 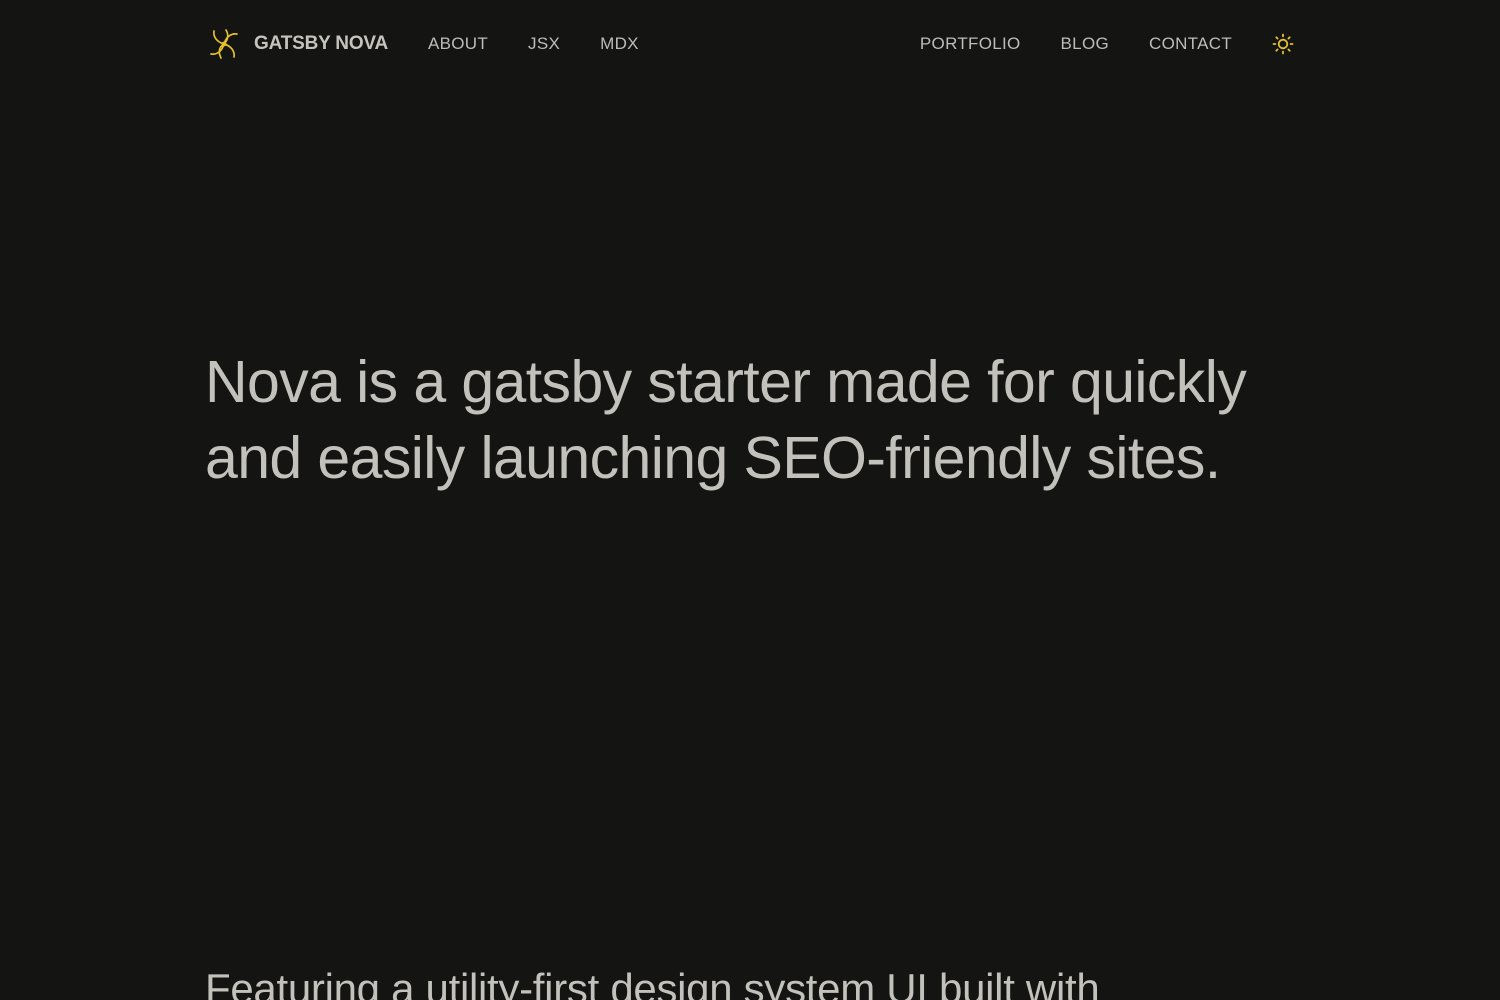 I want to click on nova-swirl-logo-icon, so click(x=224, y=44).